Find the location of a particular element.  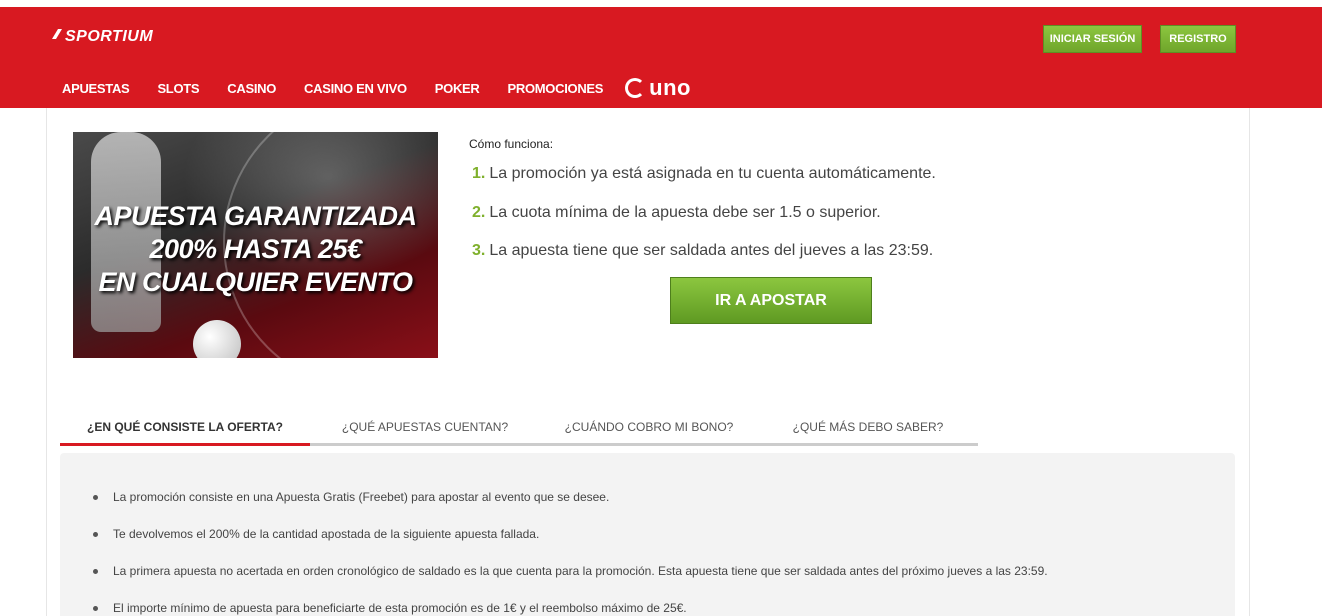

logo-text: SPORTIUM is located at coordinates (109, 36).